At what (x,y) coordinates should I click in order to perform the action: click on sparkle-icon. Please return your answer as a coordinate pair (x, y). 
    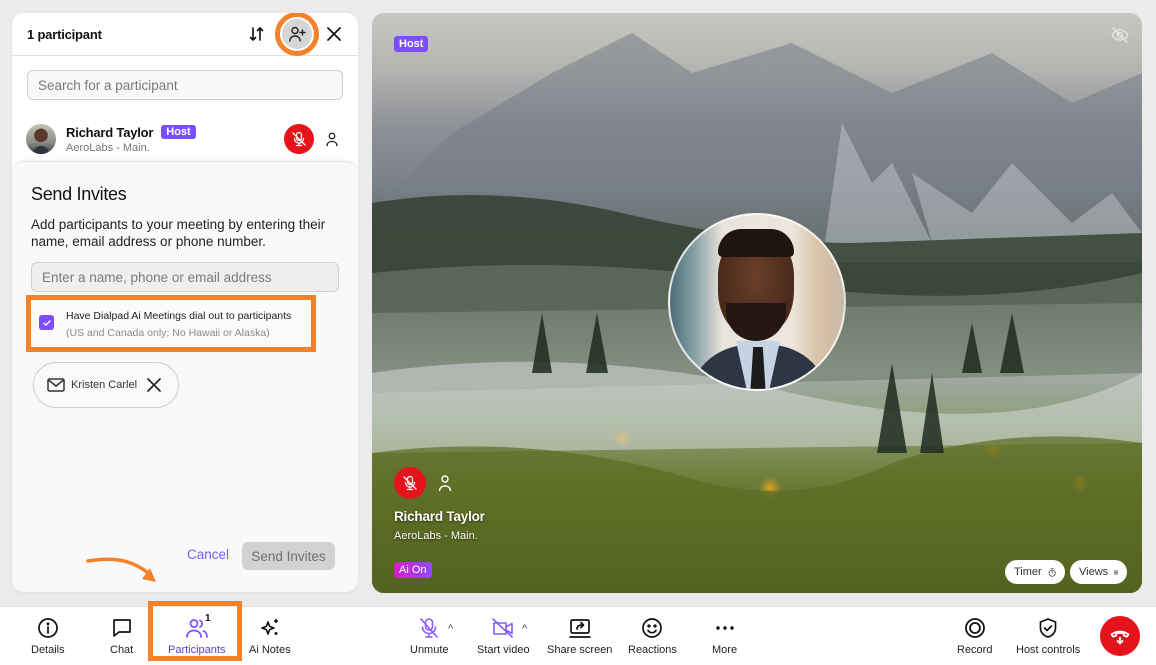
    Looking at the image, I should click on (269, 627).